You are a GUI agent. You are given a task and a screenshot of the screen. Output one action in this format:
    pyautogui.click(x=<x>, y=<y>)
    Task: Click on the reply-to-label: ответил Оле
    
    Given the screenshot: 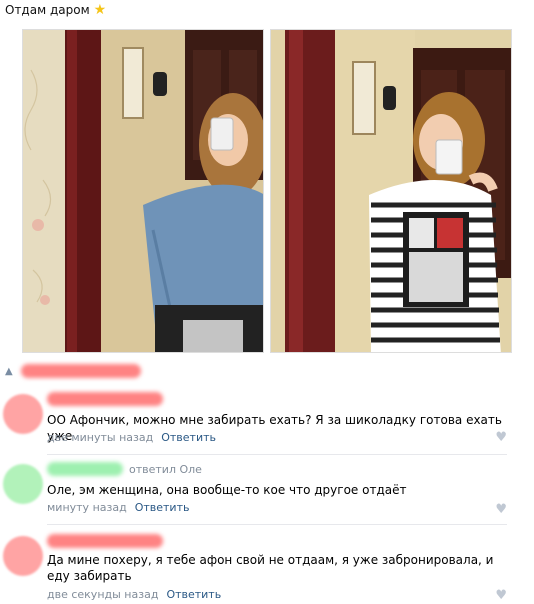 What is the action you would take?
    pyautogui.click(x=165, y=469)
    